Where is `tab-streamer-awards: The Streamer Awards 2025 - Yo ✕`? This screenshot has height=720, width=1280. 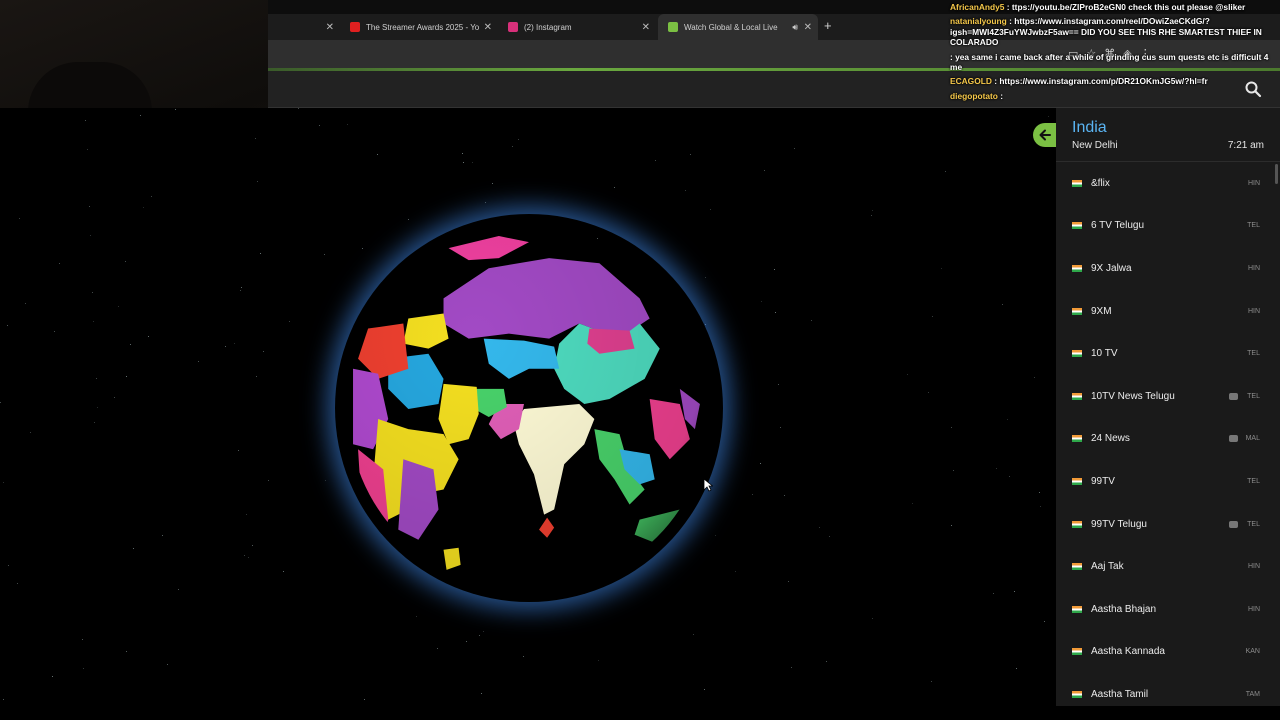
tab-streamer-awards: The Streamer Awards 2025 - Yo ✕ is located at coordinates (419, 27).